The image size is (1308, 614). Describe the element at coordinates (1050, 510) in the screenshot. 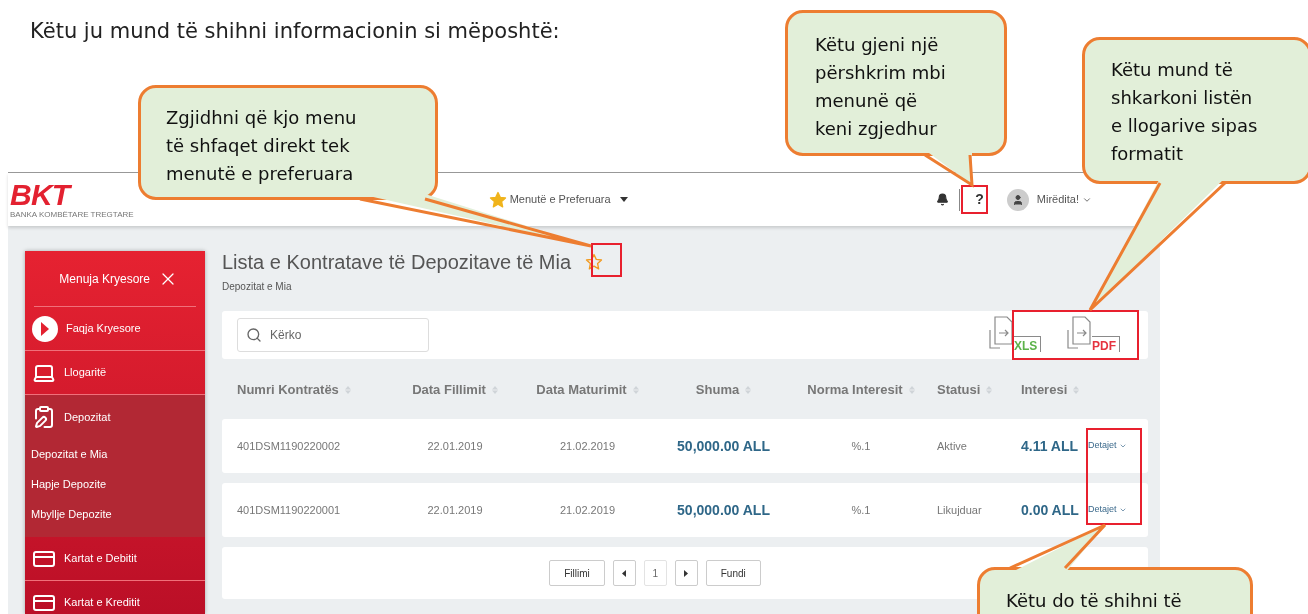

I see `table-cell-text: 0.00 ALL` at that location.